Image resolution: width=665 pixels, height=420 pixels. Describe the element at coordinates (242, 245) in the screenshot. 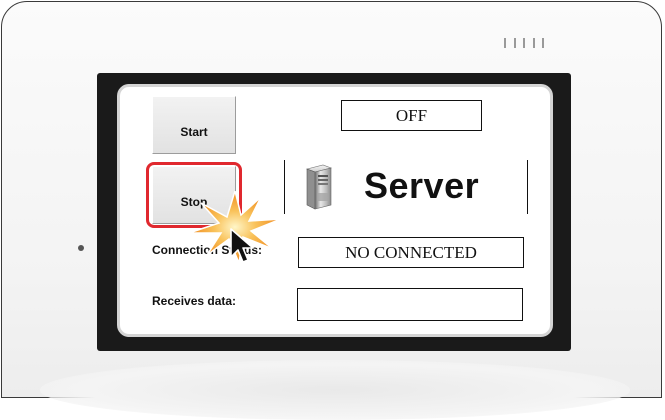

I see `mouse-pointer-icon` at that location.